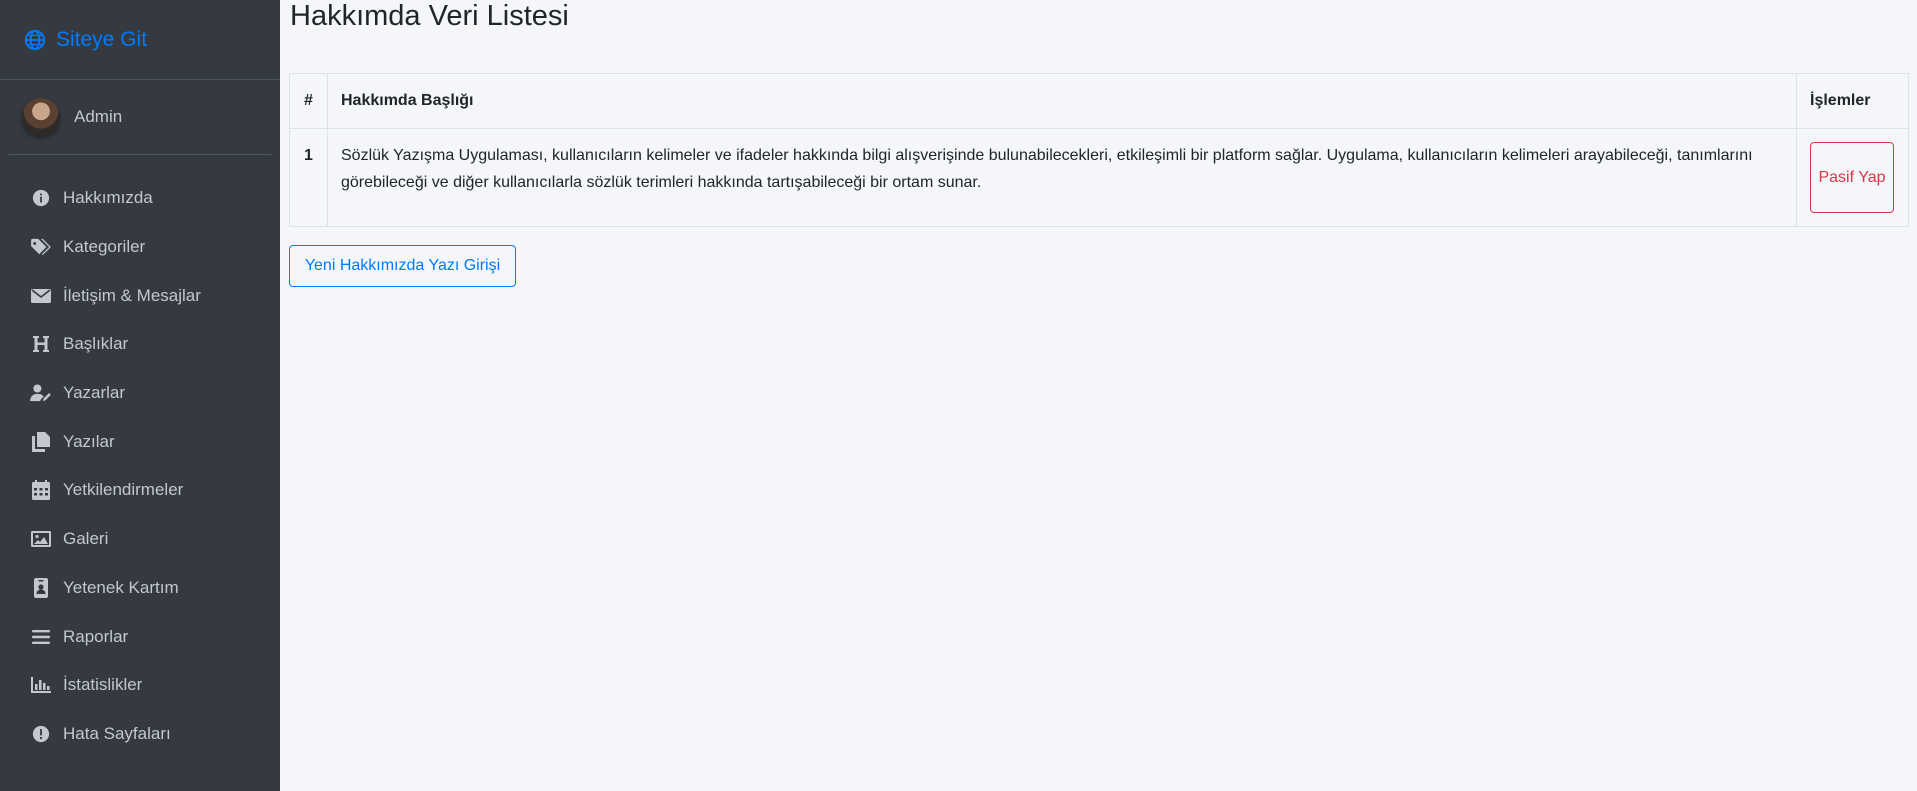  I want to click on sidebar-item-yetenek-kartim: Yetenek Kartım, so click(140, 588).